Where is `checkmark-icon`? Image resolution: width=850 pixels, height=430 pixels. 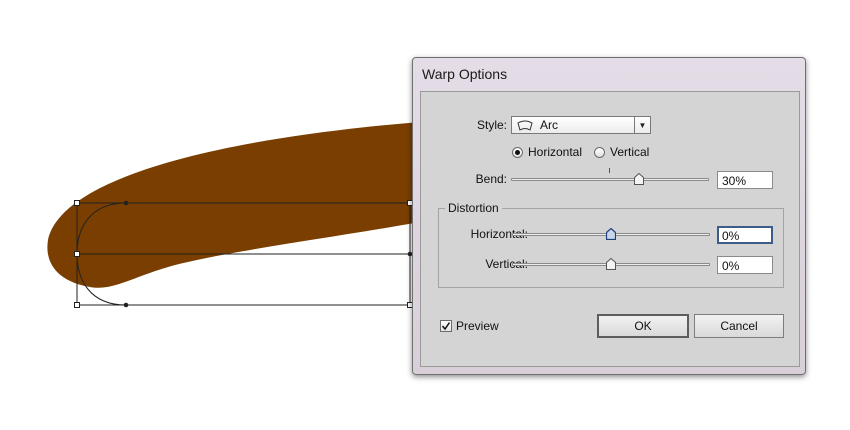 checkmark-icon is located at coordinates (446, 326).